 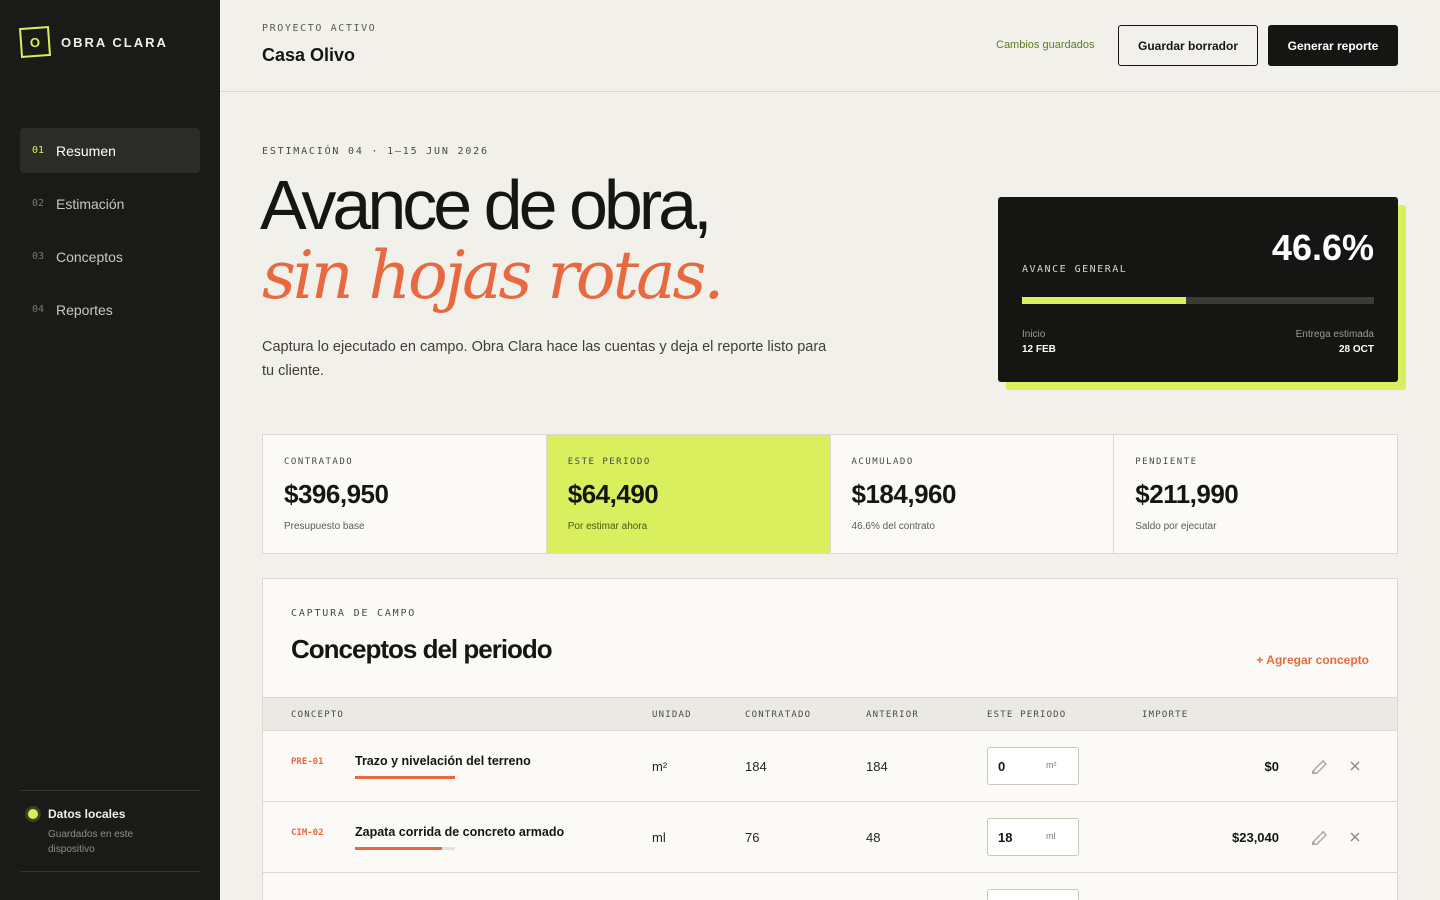 I want to click on concept-name: Zapata corrida de concreto armado, so click(x=460, y=832).